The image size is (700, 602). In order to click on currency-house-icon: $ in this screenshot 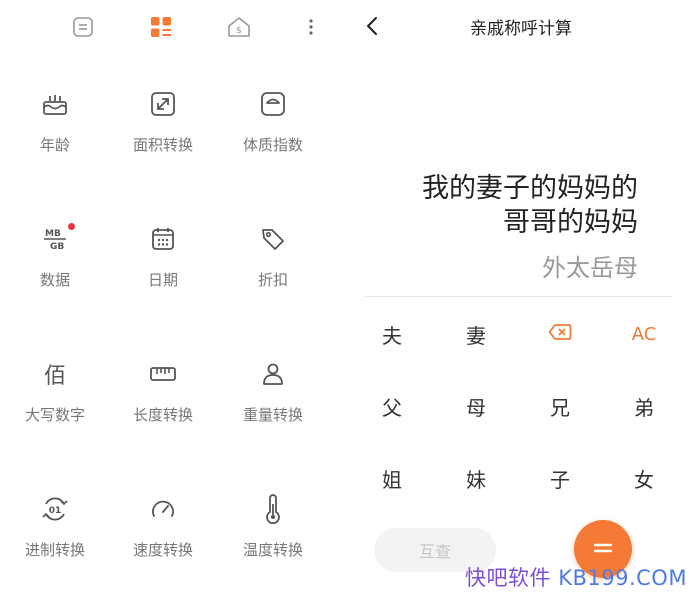, I will do `click(239, 27)`.